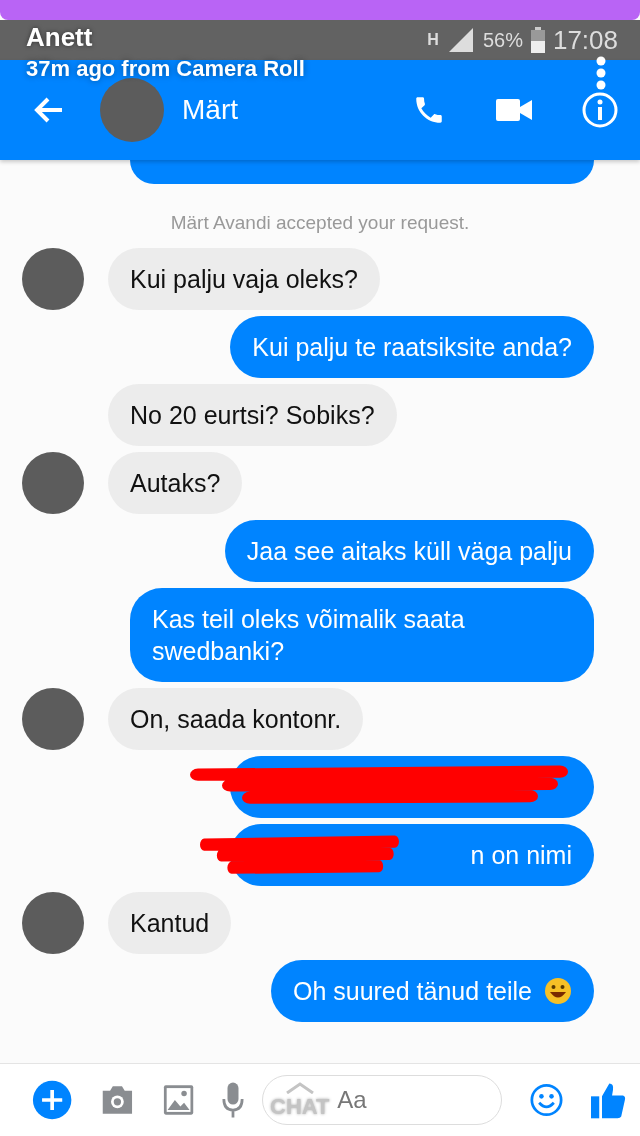  Describe the element at coordinates (412, 991) in the screenshot. I see `message-text: Oh suured tänud teile` at that location.